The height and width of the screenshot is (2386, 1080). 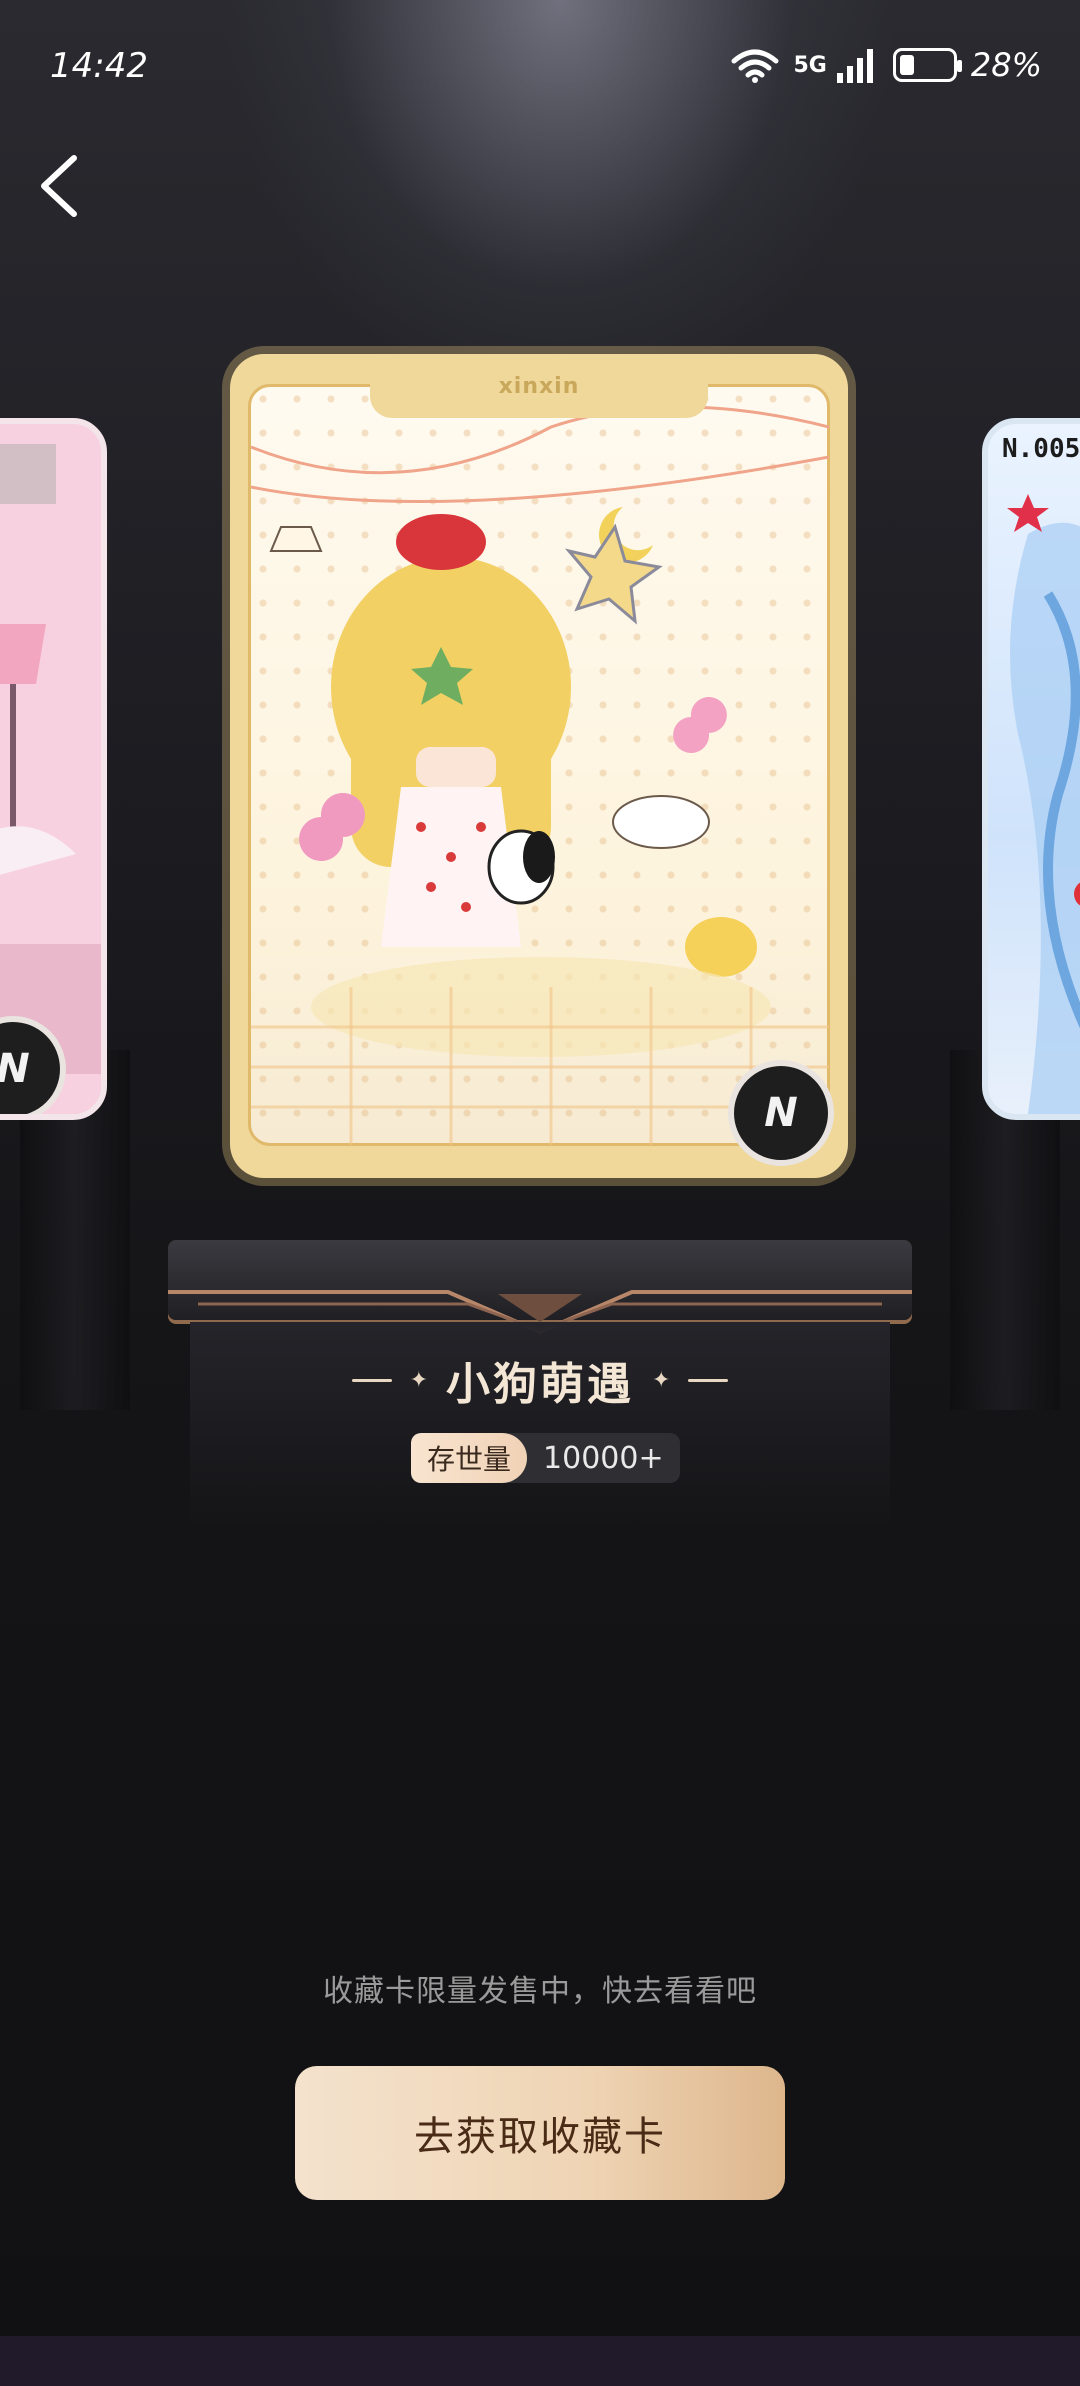 I want to click on rarity-badge: N, so click(x=781, y=1113).